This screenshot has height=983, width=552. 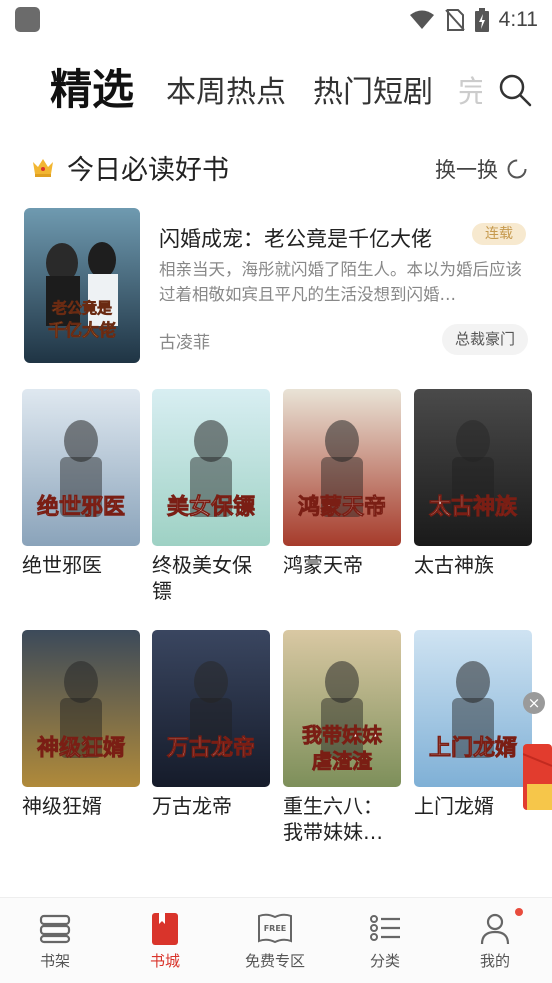 I want to click on refresh-label: 换一换, so click(x=466, y=170).